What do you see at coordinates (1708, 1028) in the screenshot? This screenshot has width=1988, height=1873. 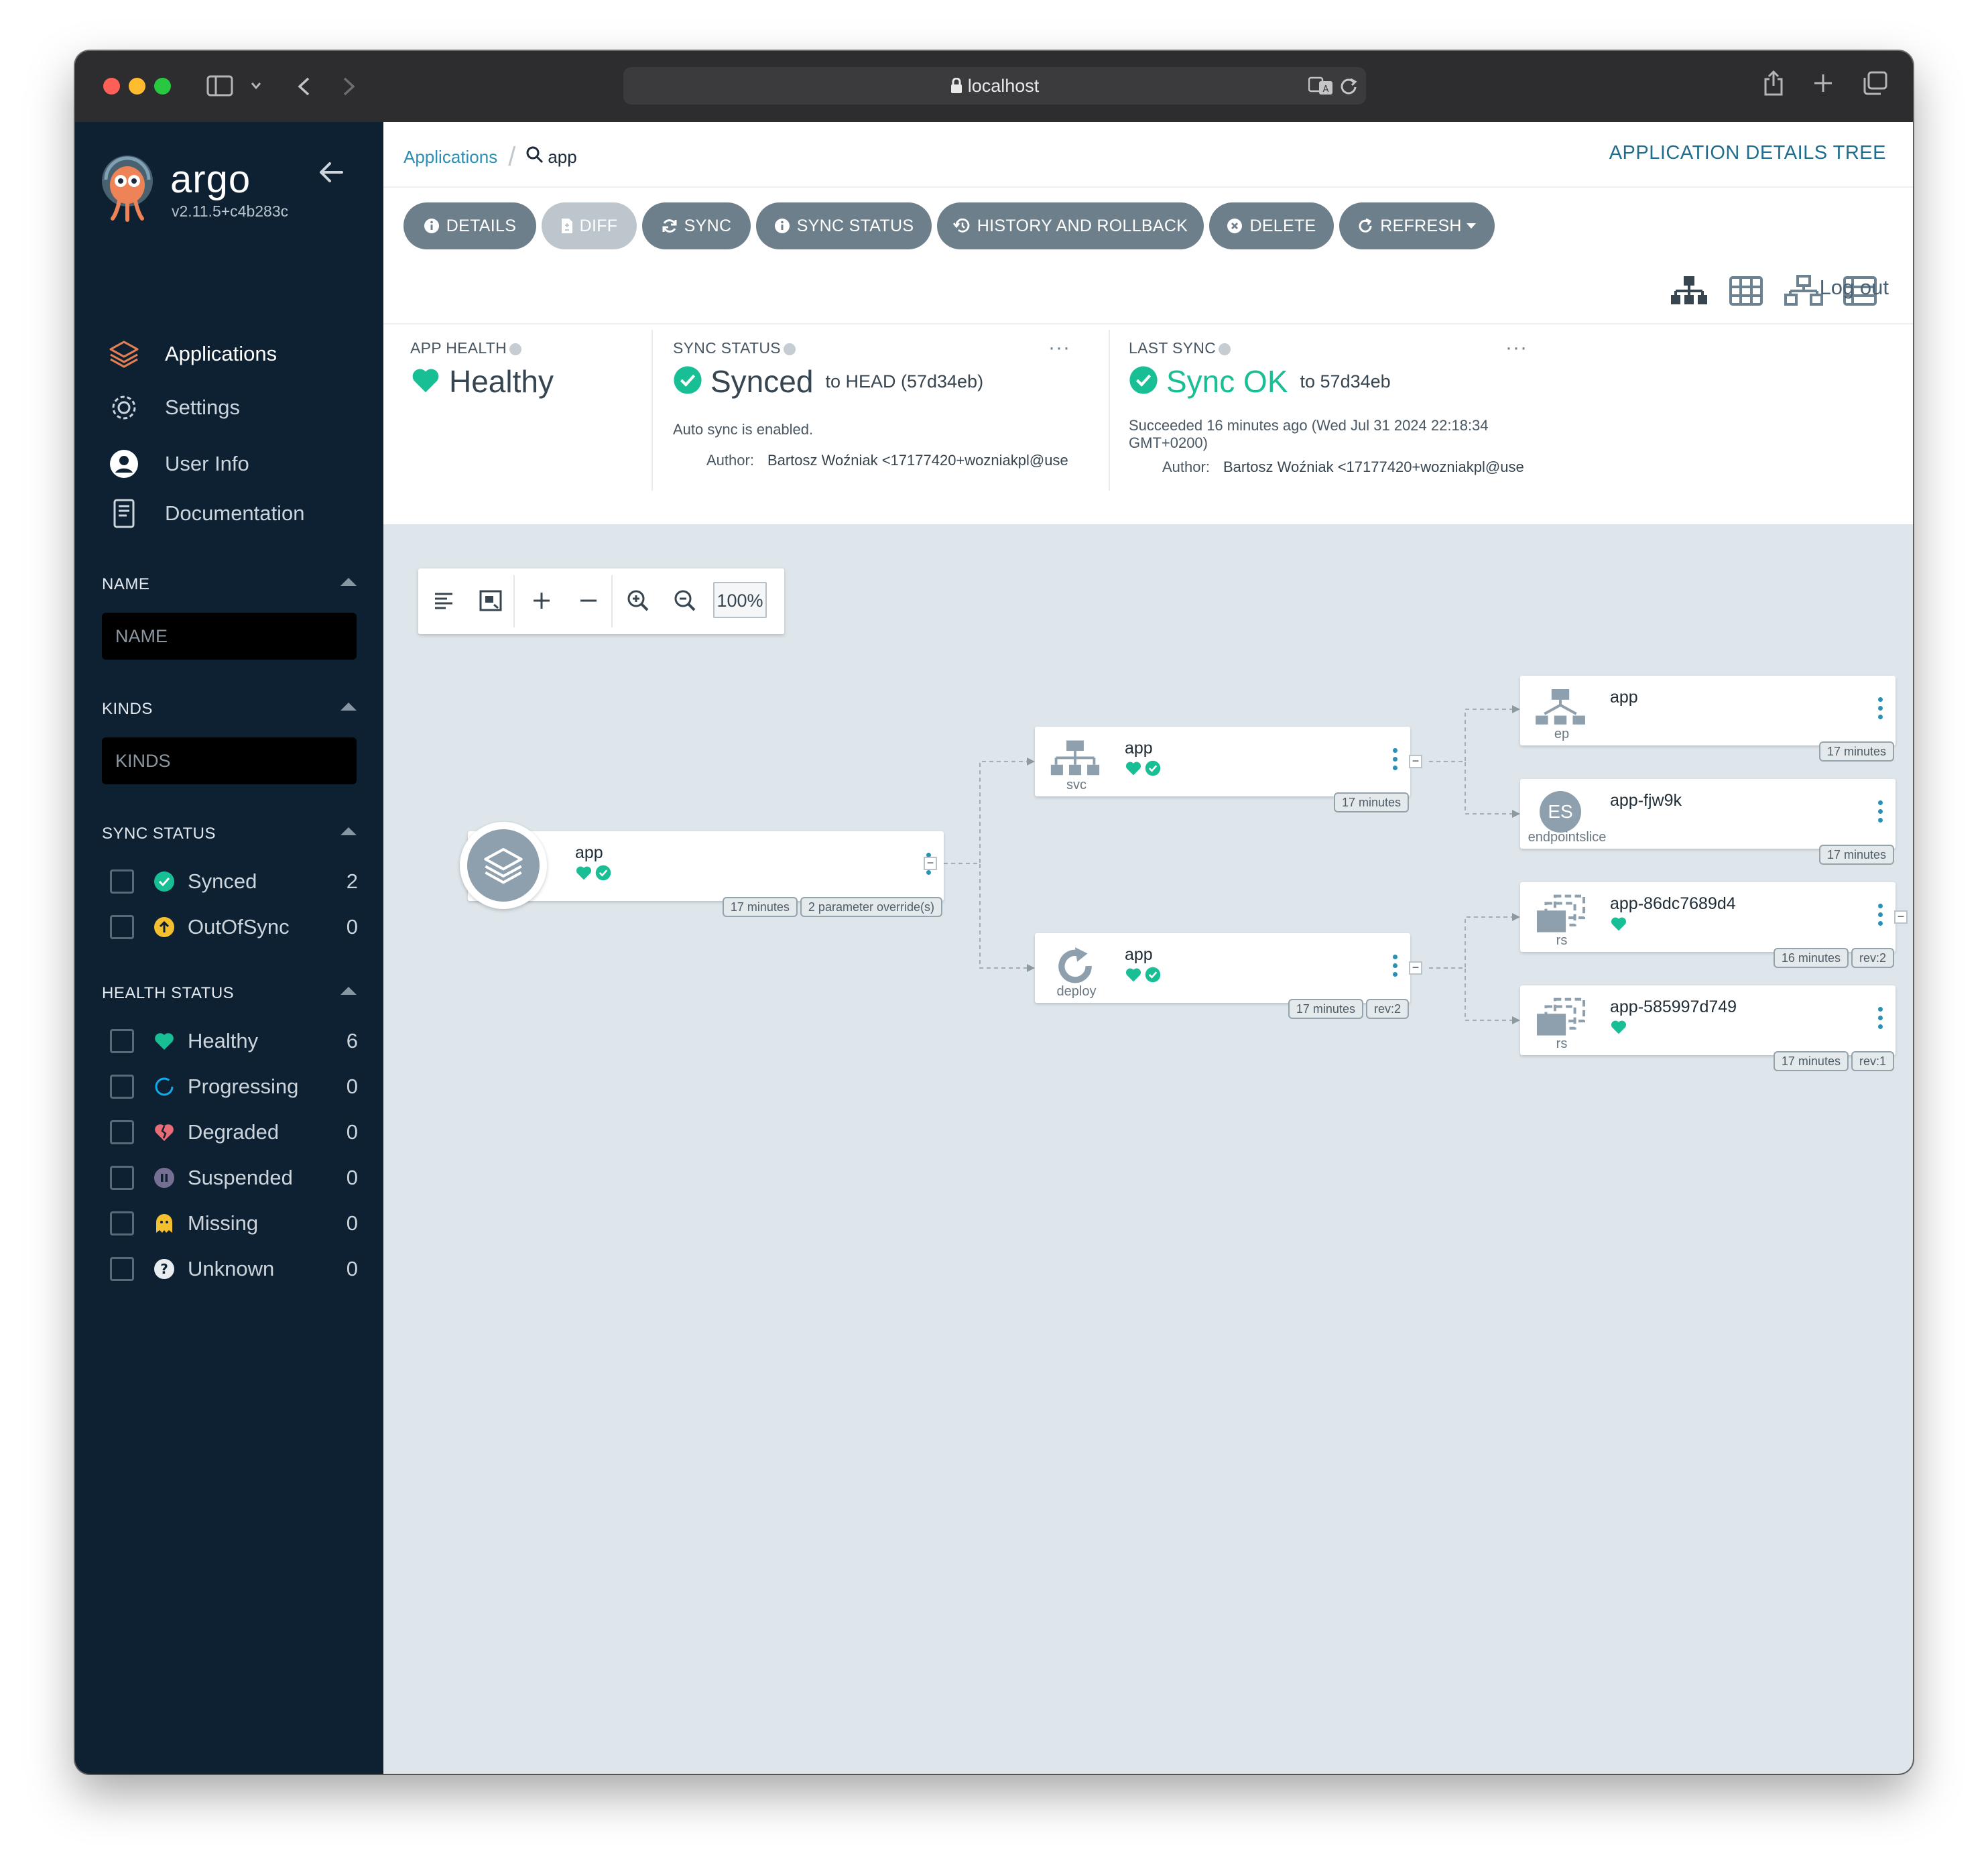 I see `graph-node-replicaset: rs app-585997d749 17 minutes rev:1` at bounding box center [1708, 1028].